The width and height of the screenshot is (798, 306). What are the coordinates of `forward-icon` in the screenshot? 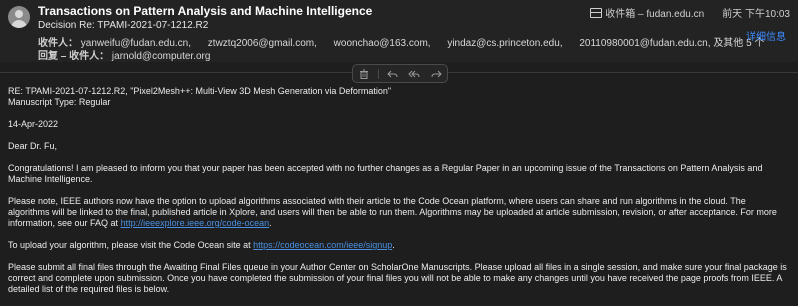 It's located at (436, 73).